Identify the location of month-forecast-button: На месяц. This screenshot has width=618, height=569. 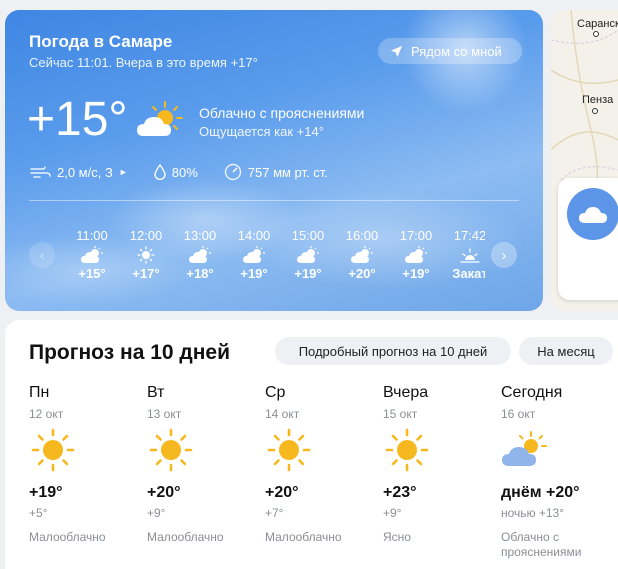
(566, 351).